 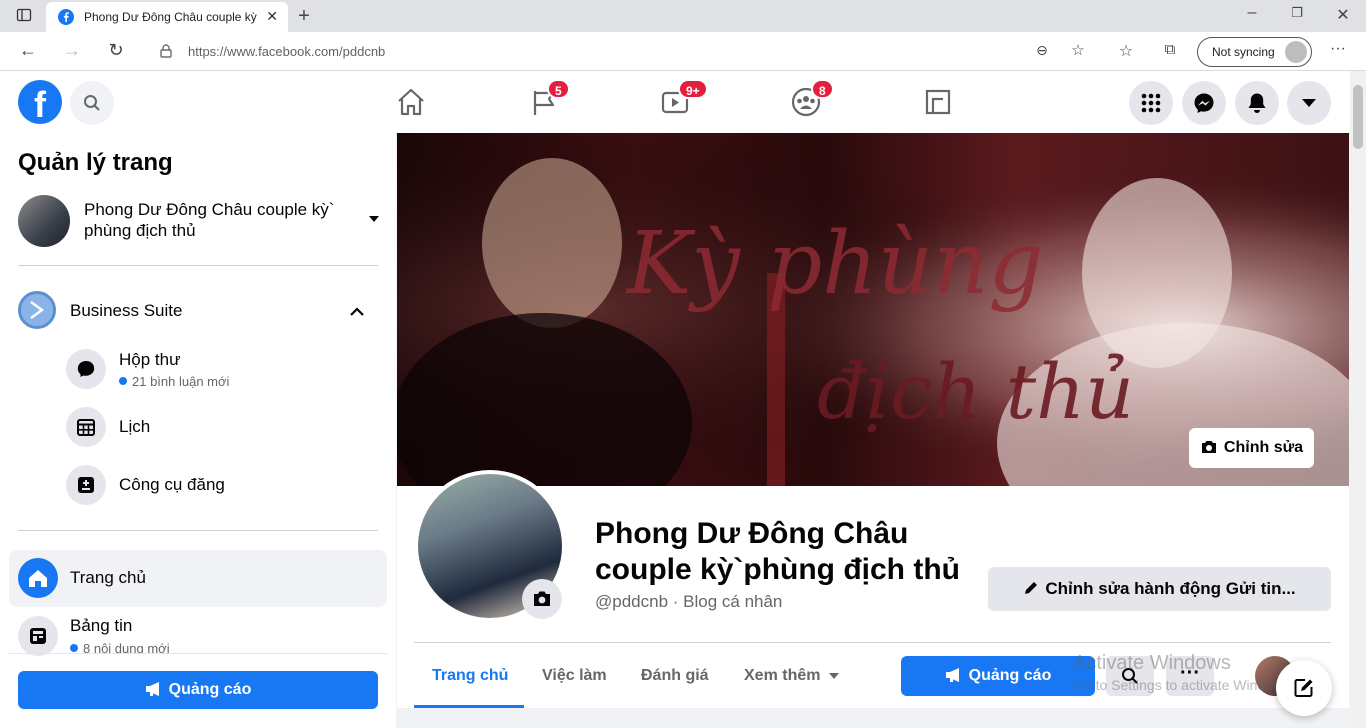 I want to click on page-scrollbar, so click(x=1358, y=399).